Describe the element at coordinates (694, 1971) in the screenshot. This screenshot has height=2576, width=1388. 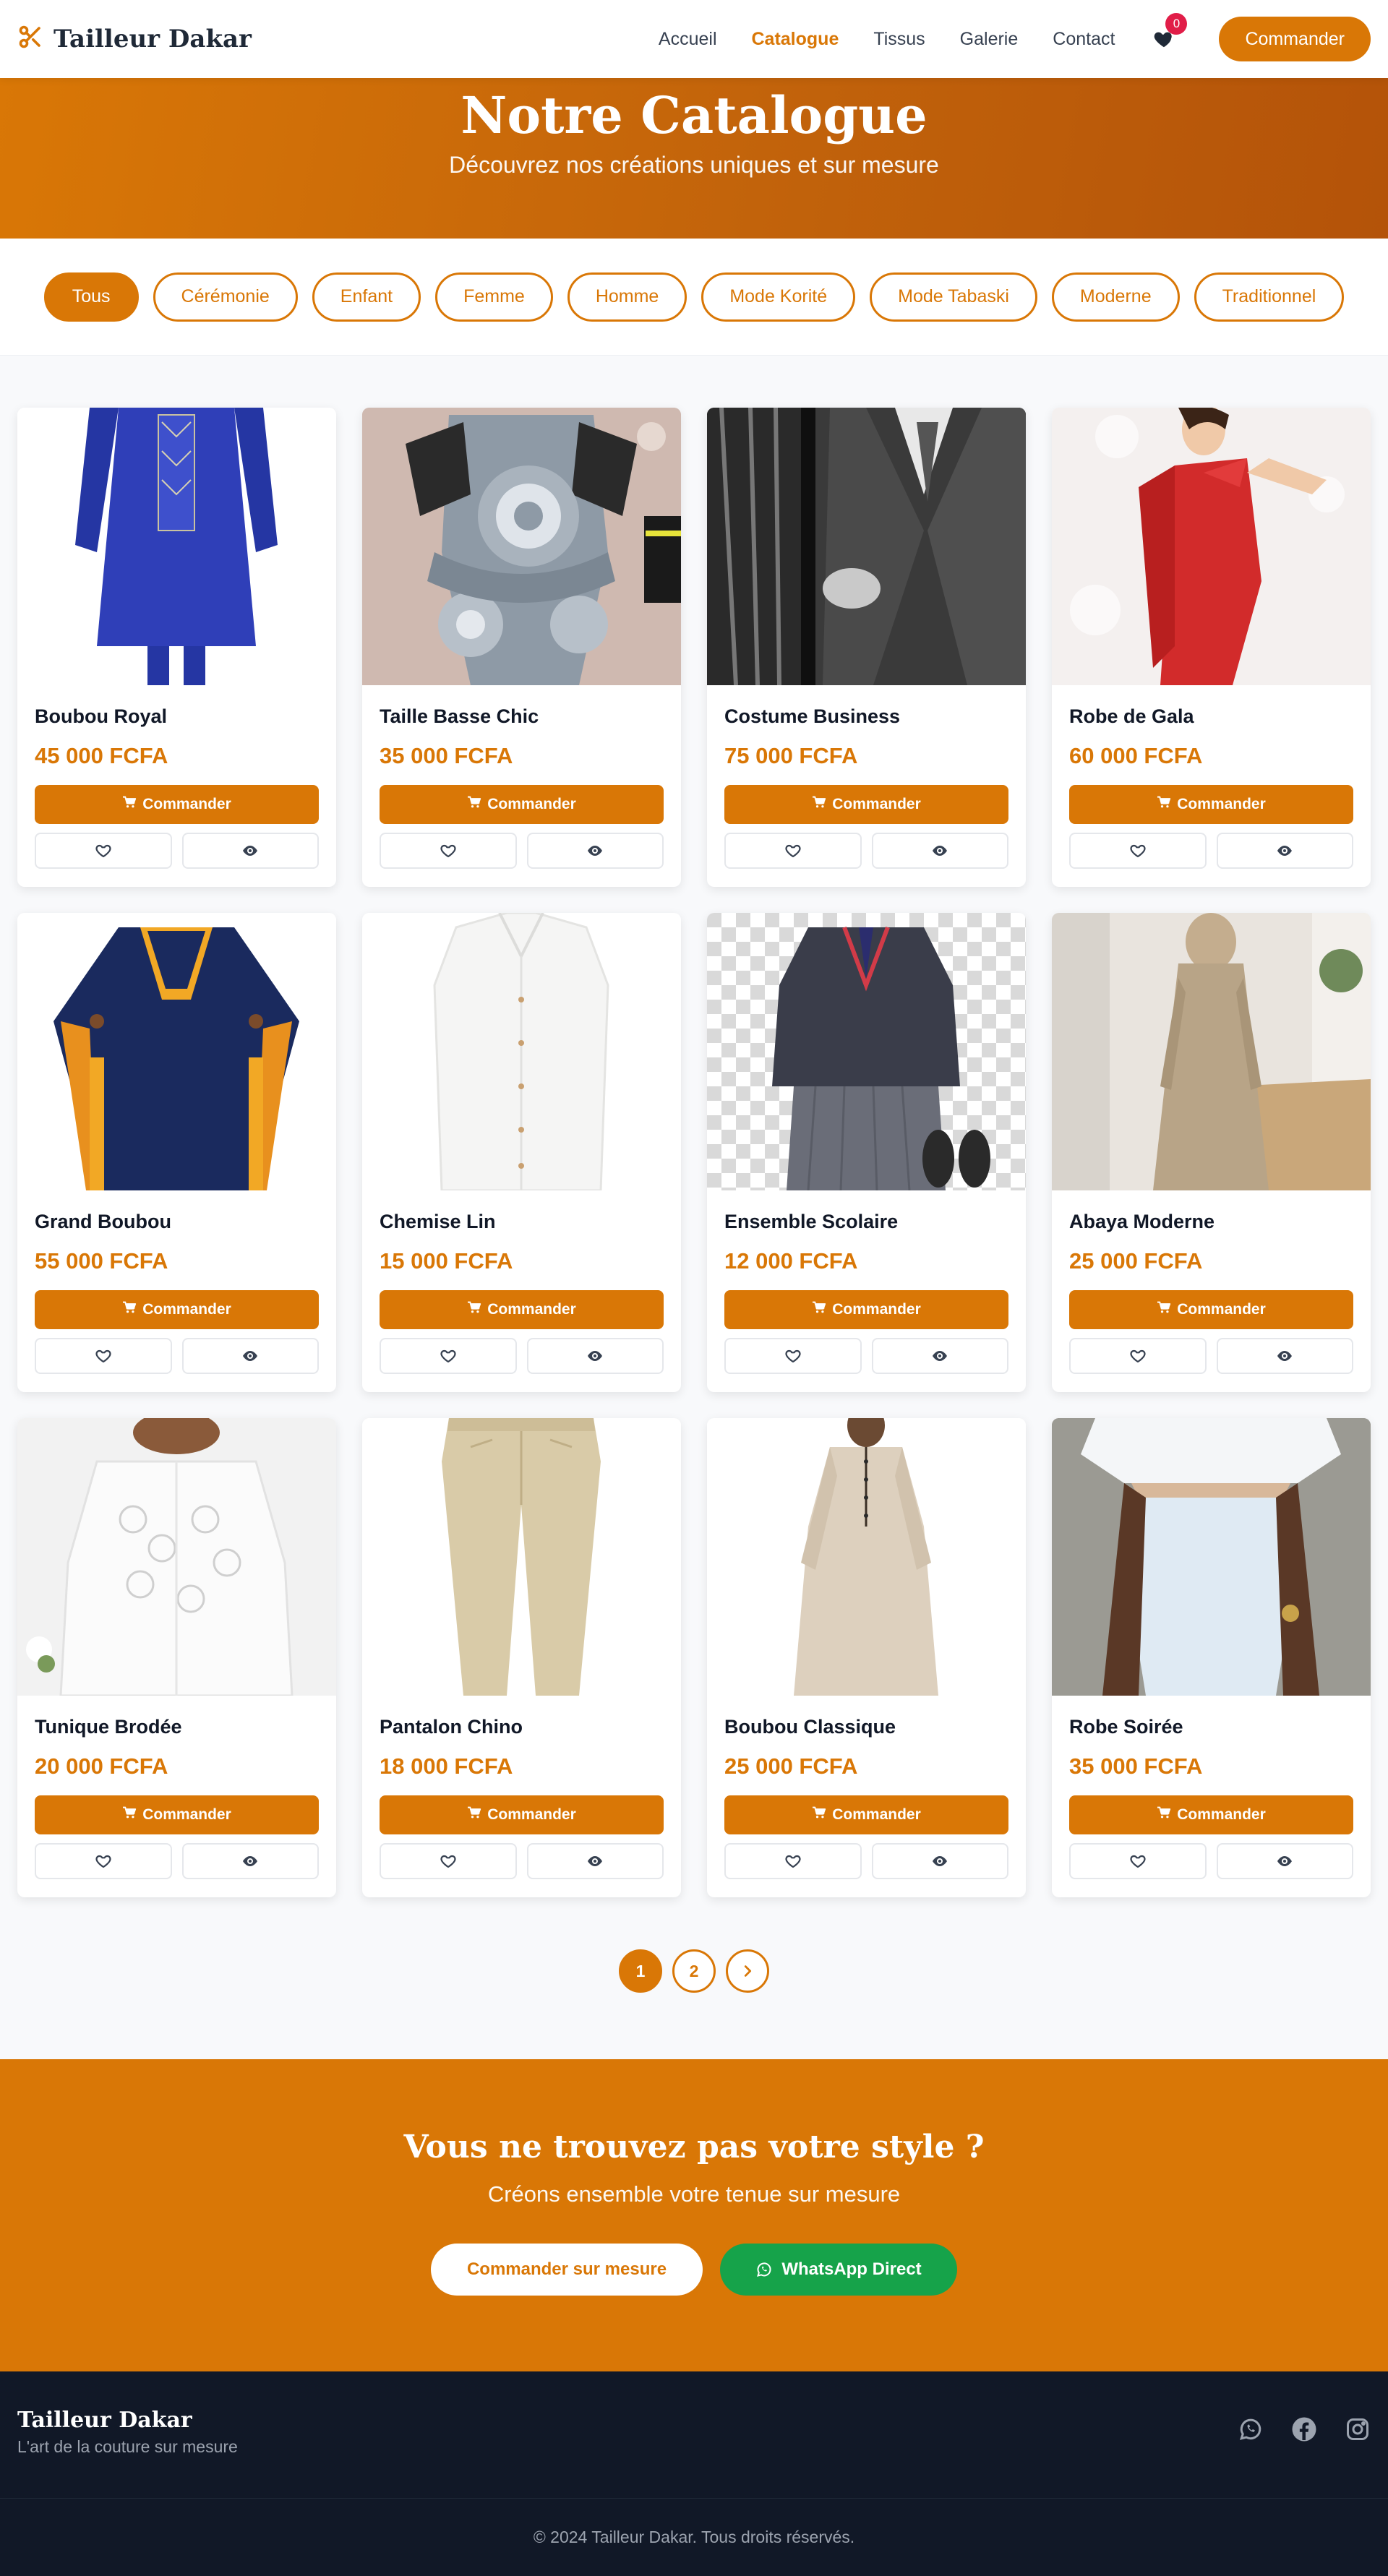
I see `page-button-2: 2` at that location.